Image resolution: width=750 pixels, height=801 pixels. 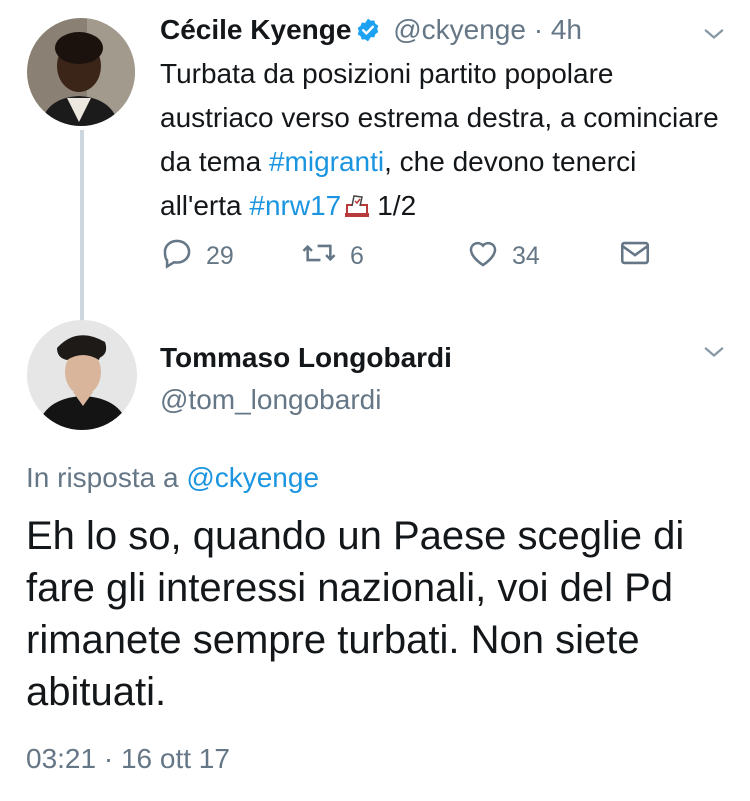 I want to click on author-handle: @tom_longobardi, so click(x=270, y=400).